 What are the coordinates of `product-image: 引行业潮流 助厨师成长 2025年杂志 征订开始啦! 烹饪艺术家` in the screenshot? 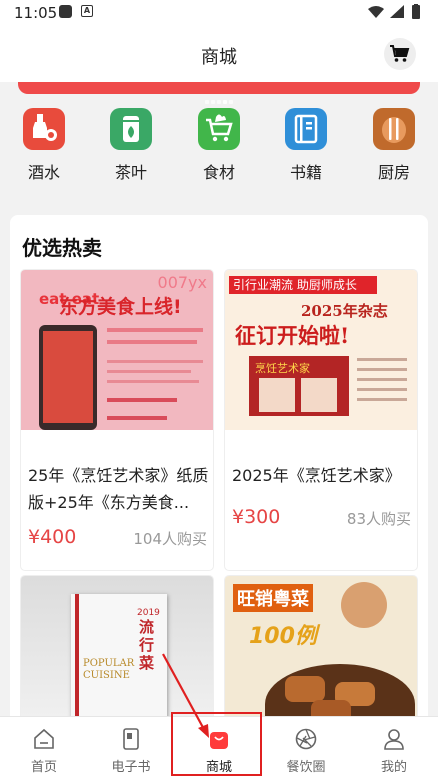 It's located at (321, 350).